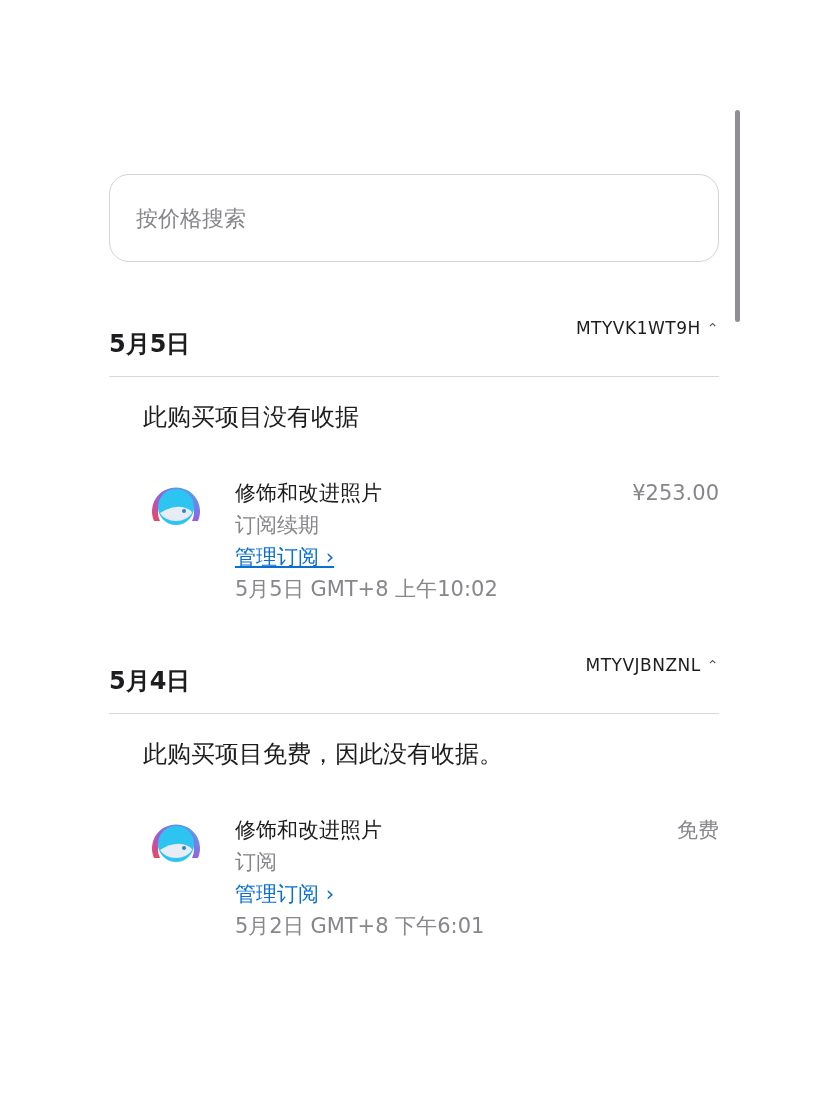 The image size is (828, 1104). I want to click on item-type: 订阅续期, so click(277, 525).